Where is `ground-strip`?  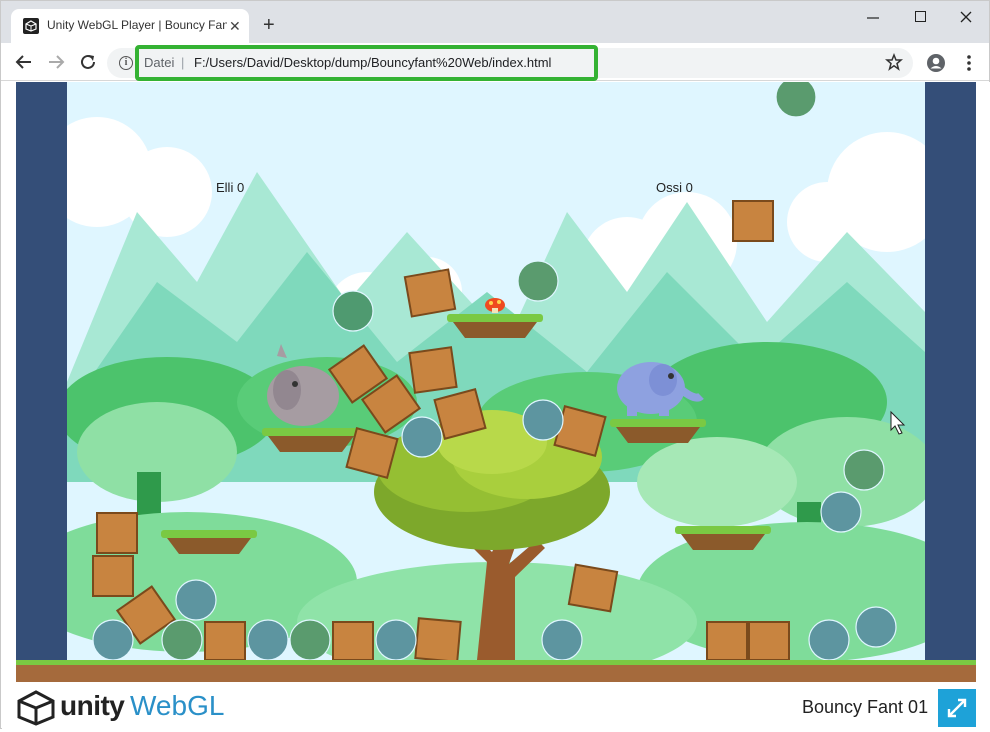 ground-strip is located at coordinates (496, 671).